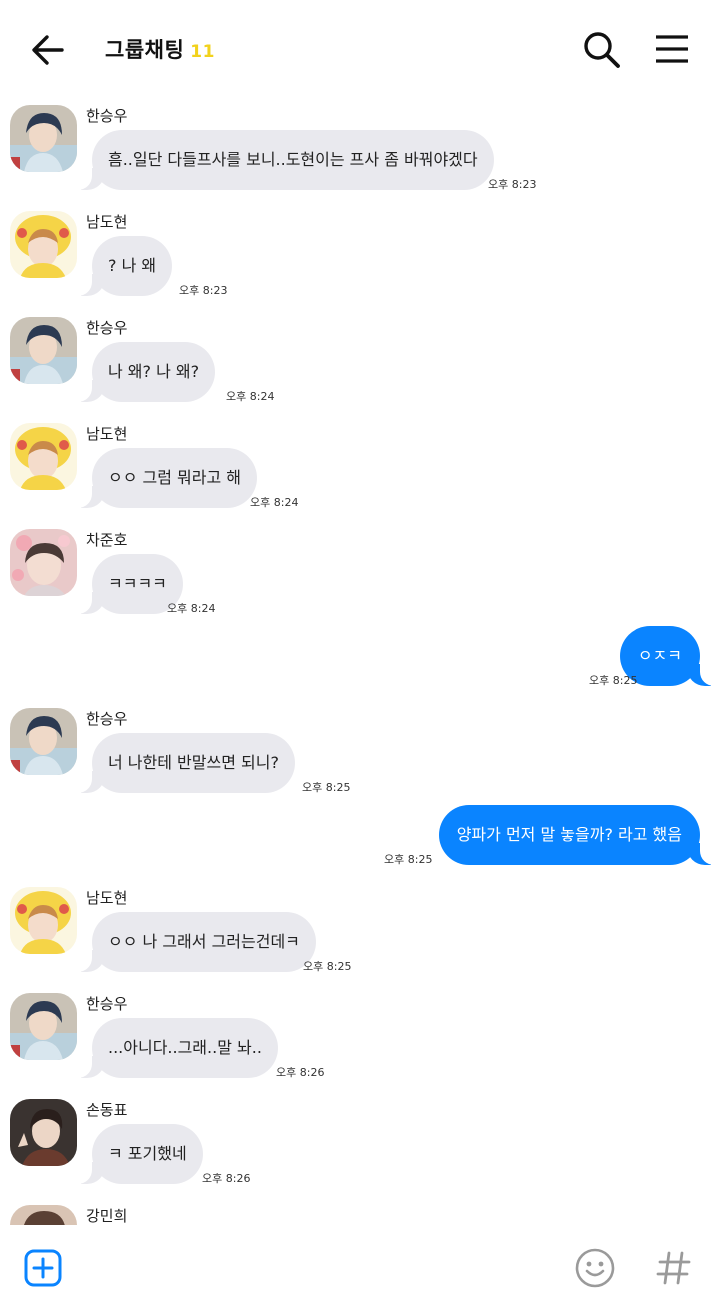  I want to click on member-count: 11, so click(202, 52).